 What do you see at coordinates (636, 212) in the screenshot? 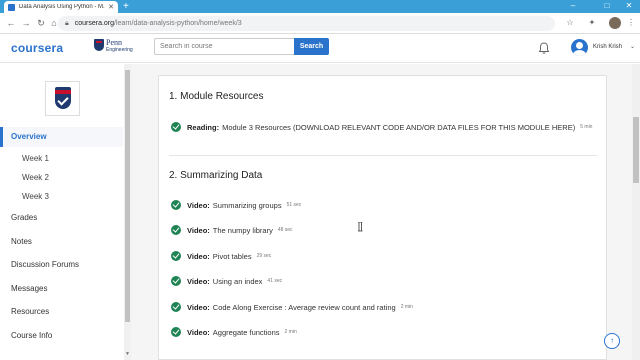
I see `page-scrollbar` at bounding box center [636, 212].